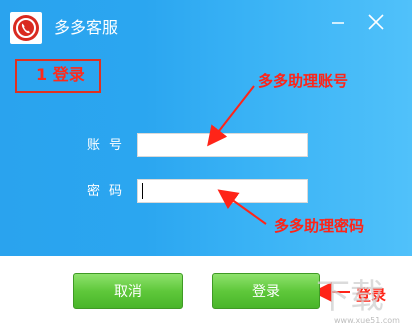  What do you see at coordinates (266, 291) in the screenshot?
I see `login-button: 登录` at bounding box center [266, 291].